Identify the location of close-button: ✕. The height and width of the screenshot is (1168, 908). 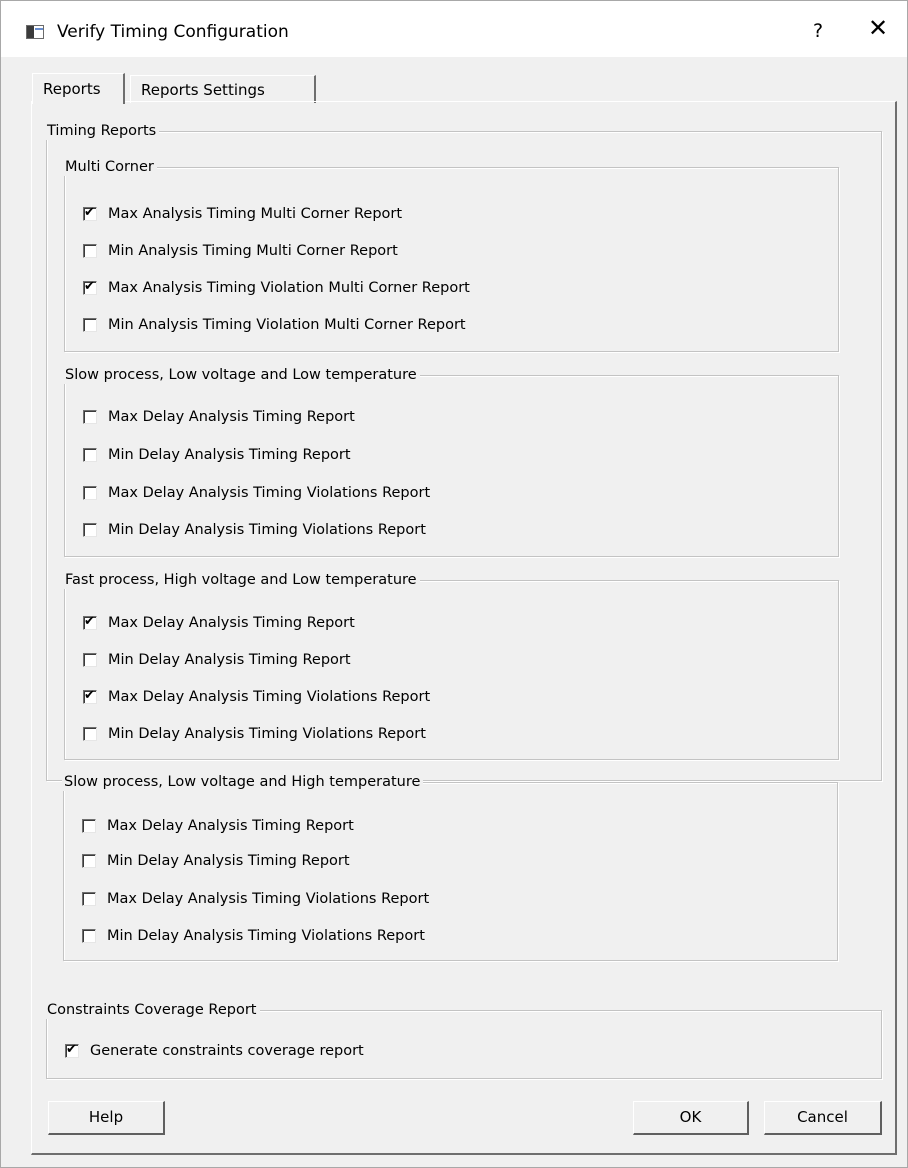
(878, 28).